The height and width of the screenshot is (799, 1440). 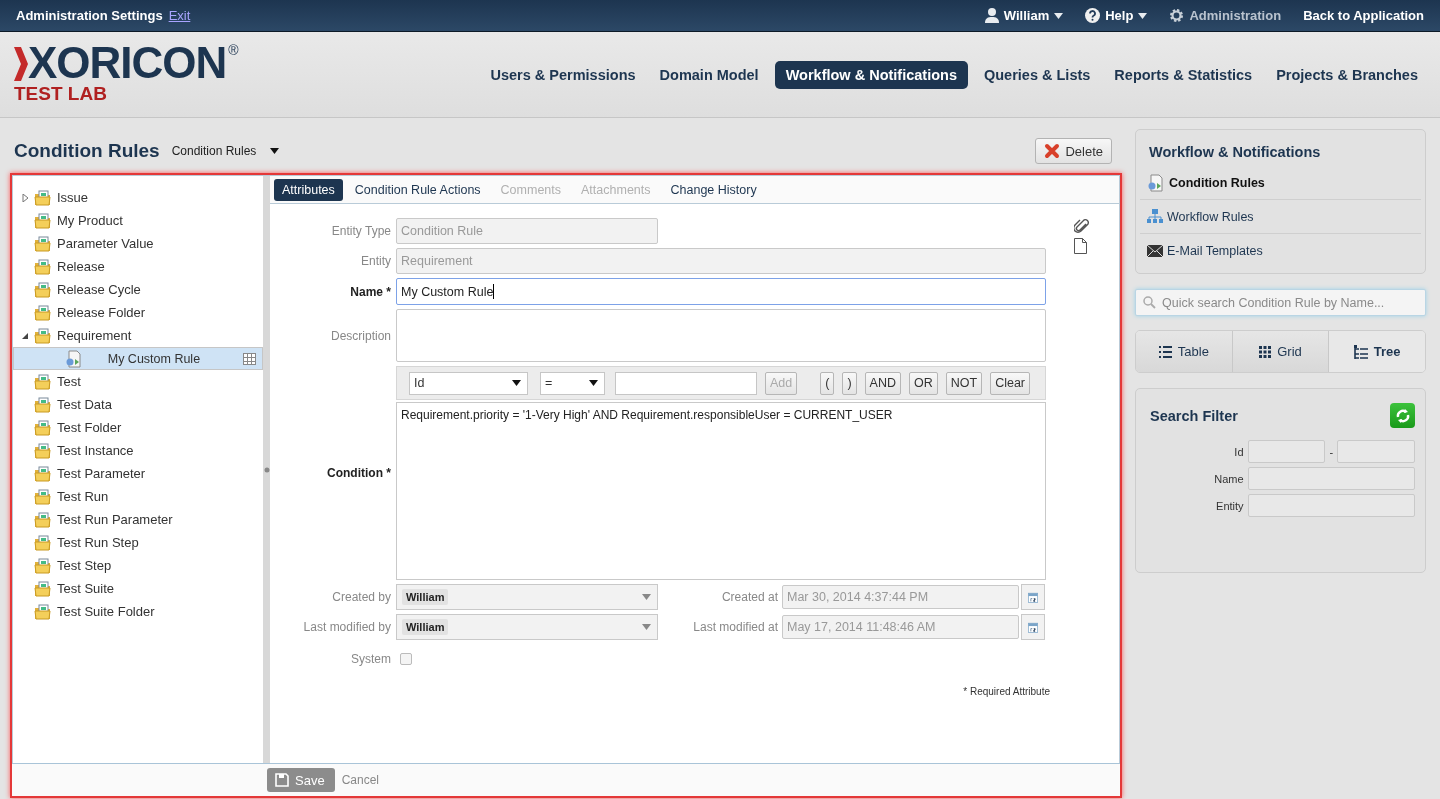 What do you see at coordinates (735, 627) in the screenshot?
I see `field-label: Last modified at` at bounding box center [735, 627].